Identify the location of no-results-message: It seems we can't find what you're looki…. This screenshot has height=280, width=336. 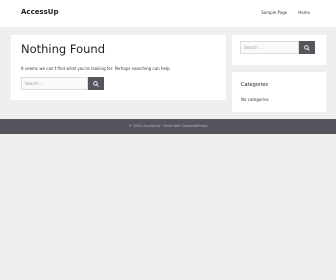
(96, 68).